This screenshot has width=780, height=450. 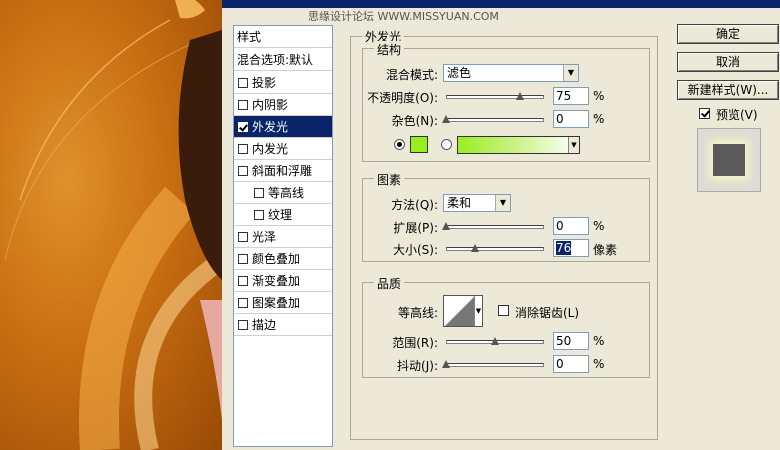 What do you see at coordinates (475, 248) in the screenshot?
I see `size-slider-thumb` at bounding box center [475, 248].